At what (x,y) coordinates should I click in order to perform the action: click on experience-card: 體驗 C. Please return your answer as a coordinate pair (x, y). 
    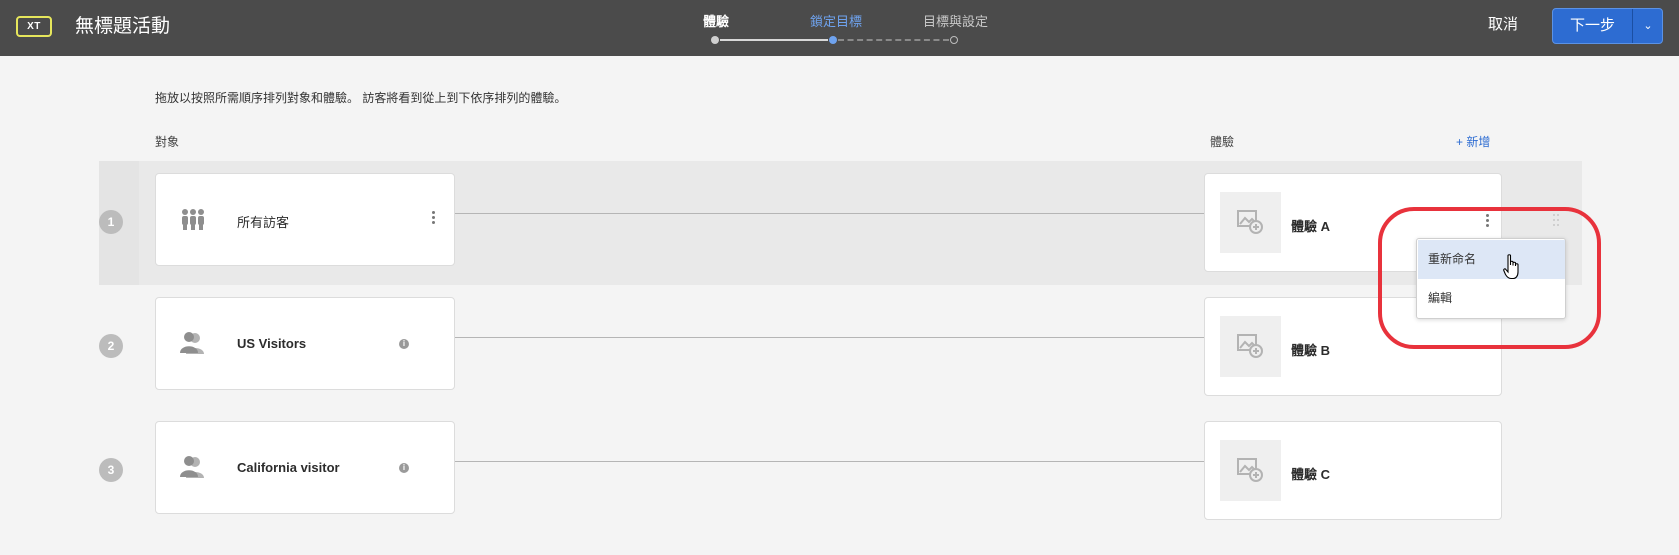
    Looking at the image, I should click on (1353, 470).